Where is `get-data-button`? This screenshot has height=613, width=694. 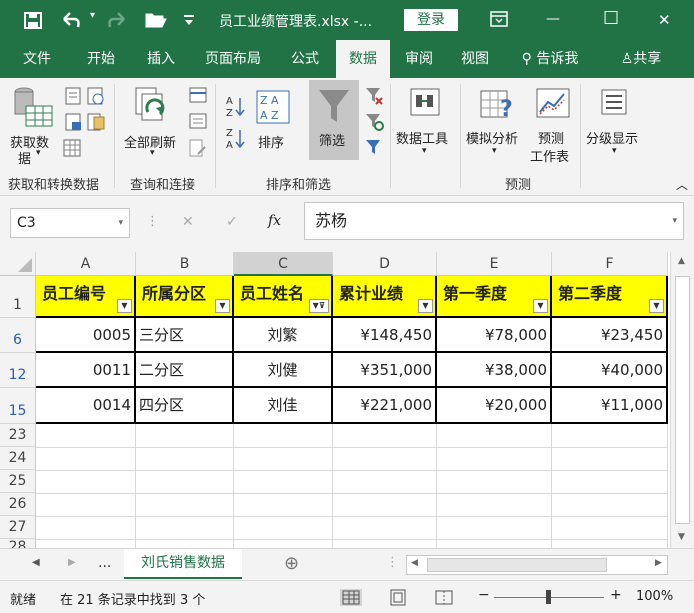
get-data-button is located at coordinates (33, 111).